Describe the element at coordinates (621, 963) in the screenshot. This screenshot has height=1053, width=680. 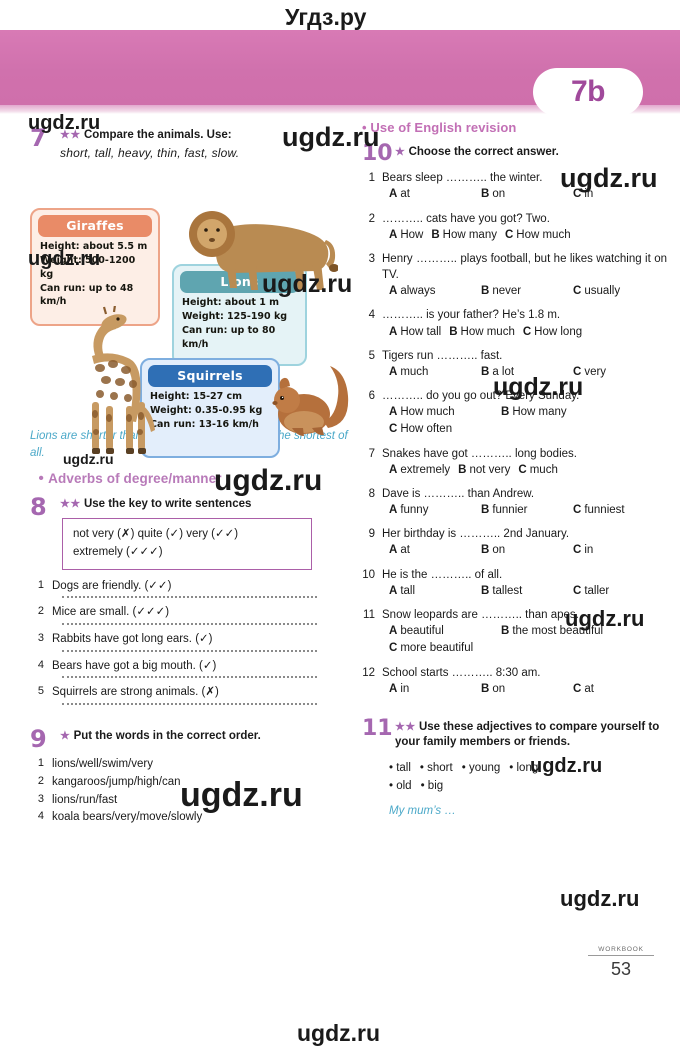
I see `page-footer: WORKBOOK 53` at that location.